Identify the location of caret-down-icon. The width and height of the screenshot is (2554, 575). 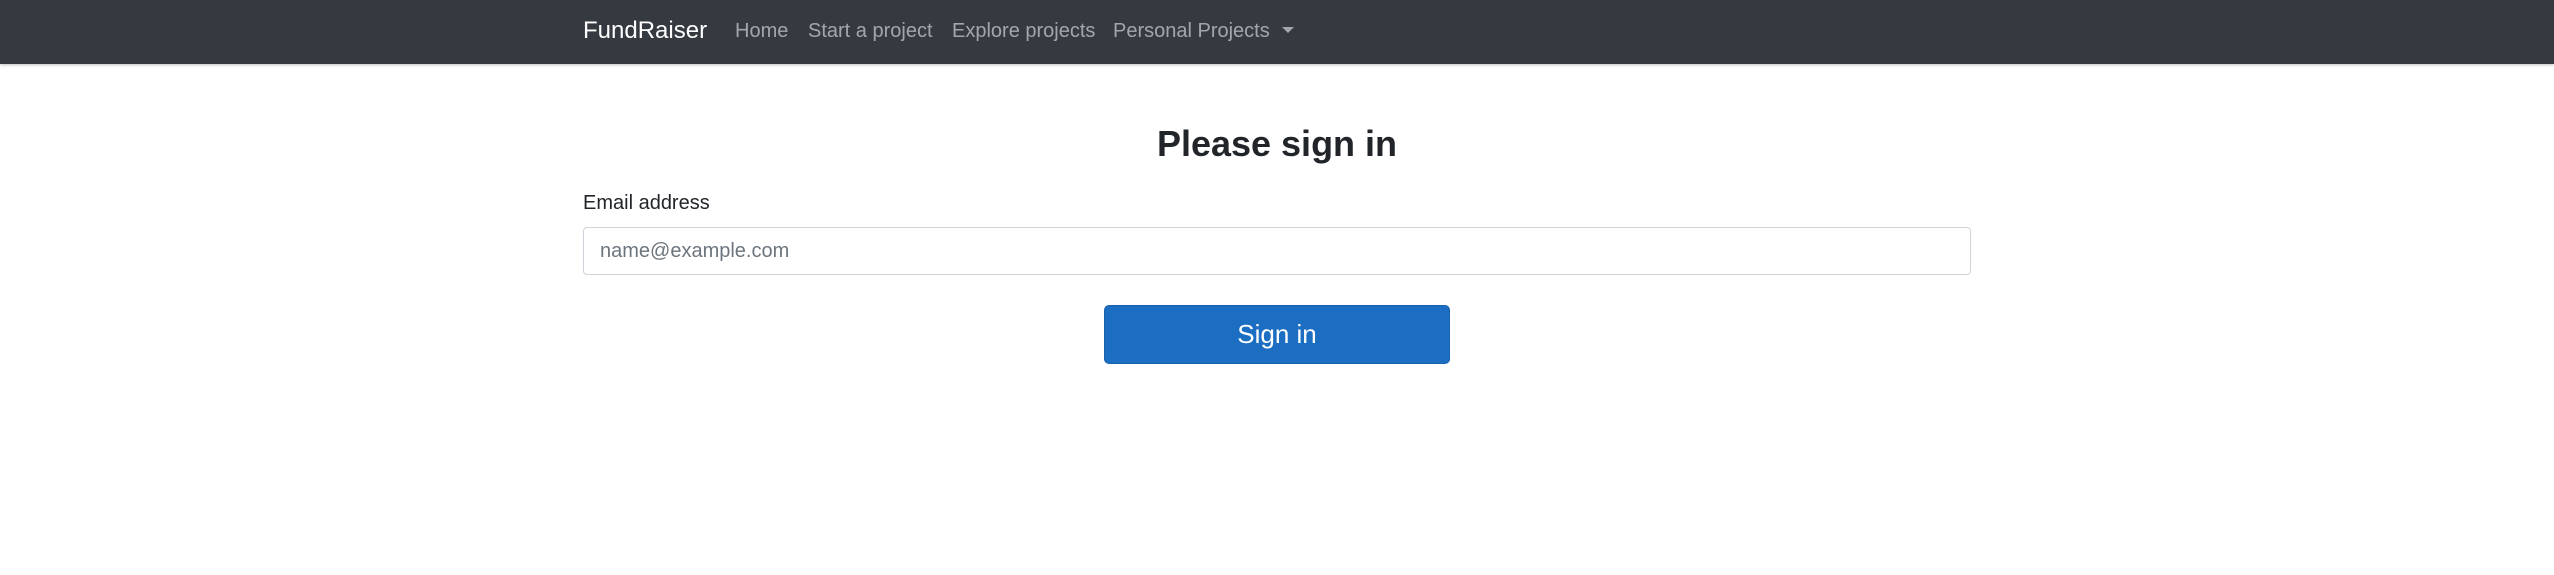
(1287, 30).